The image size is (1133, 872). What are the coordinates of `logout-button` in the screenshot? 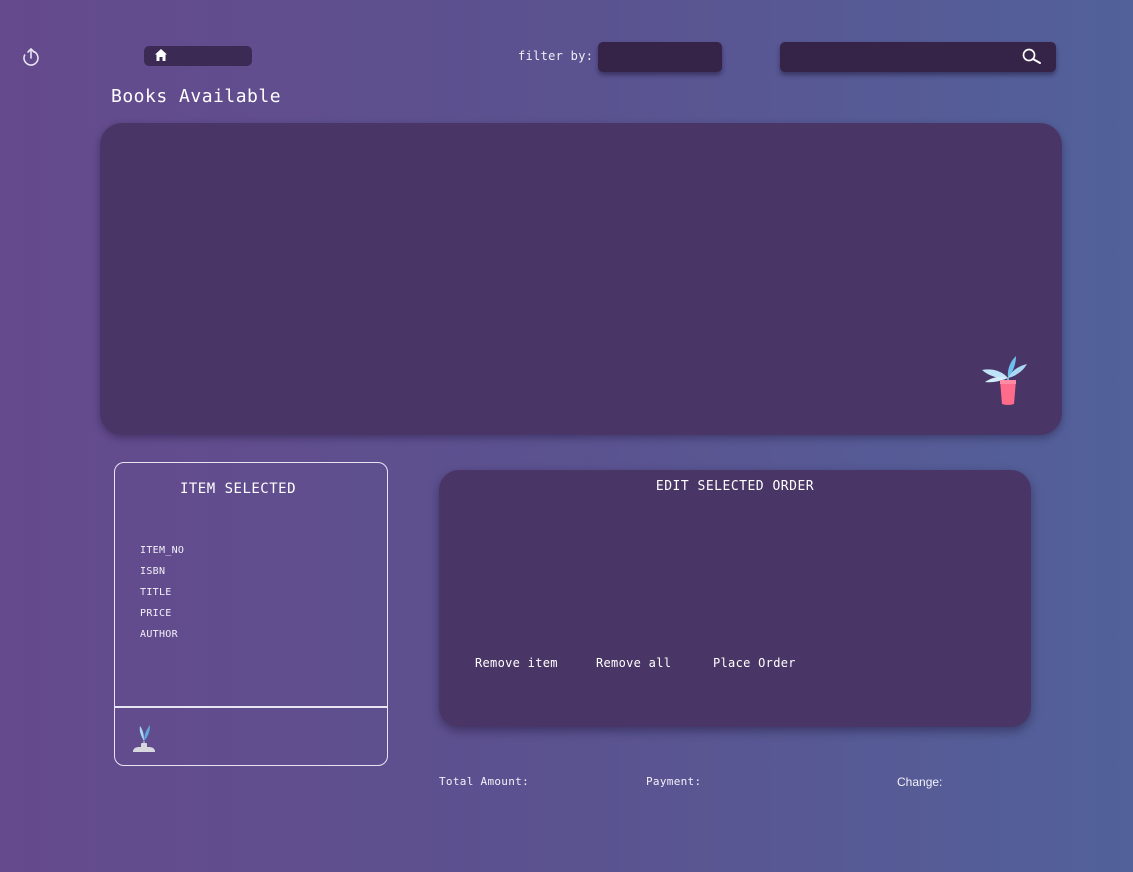 It's located at (31, 57).